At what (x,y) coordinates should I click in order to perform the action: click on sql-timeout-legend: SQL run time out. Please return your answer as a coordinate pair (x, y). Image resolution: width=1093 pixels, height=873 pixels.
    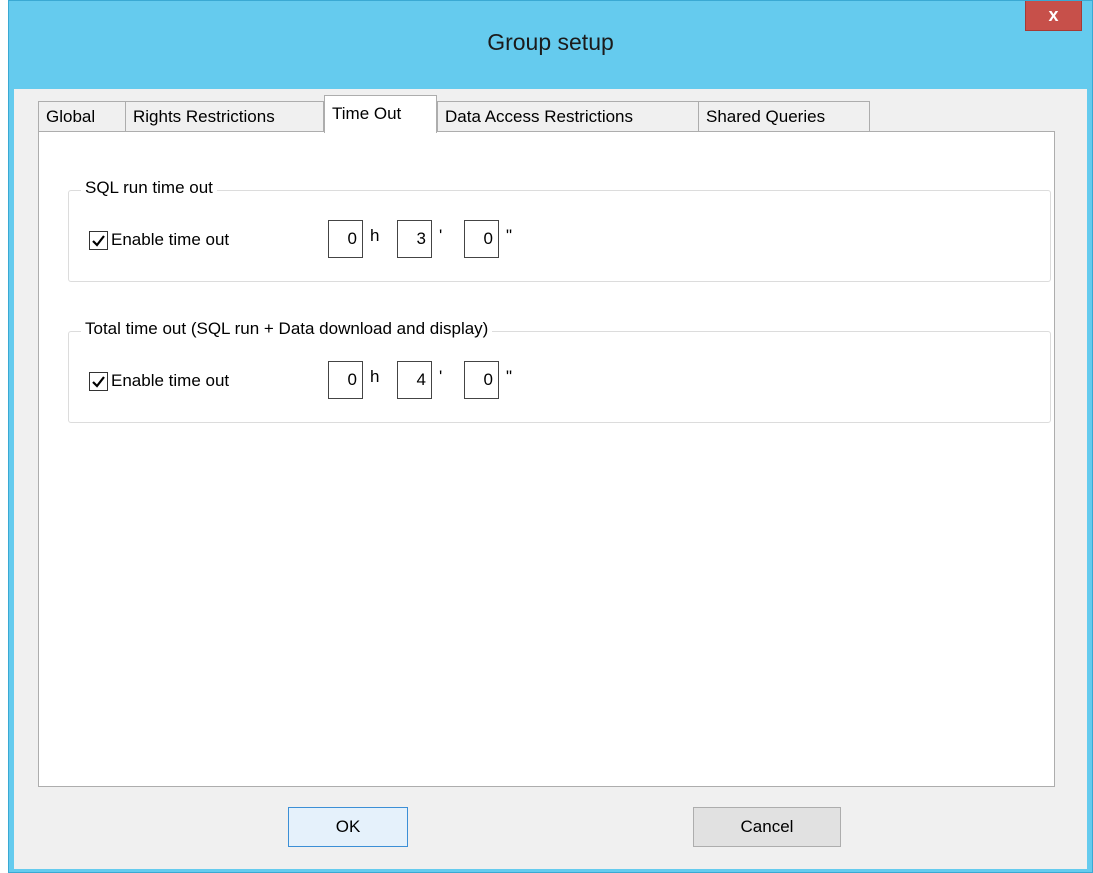
    Looking at the image, I should click on (149, 188).